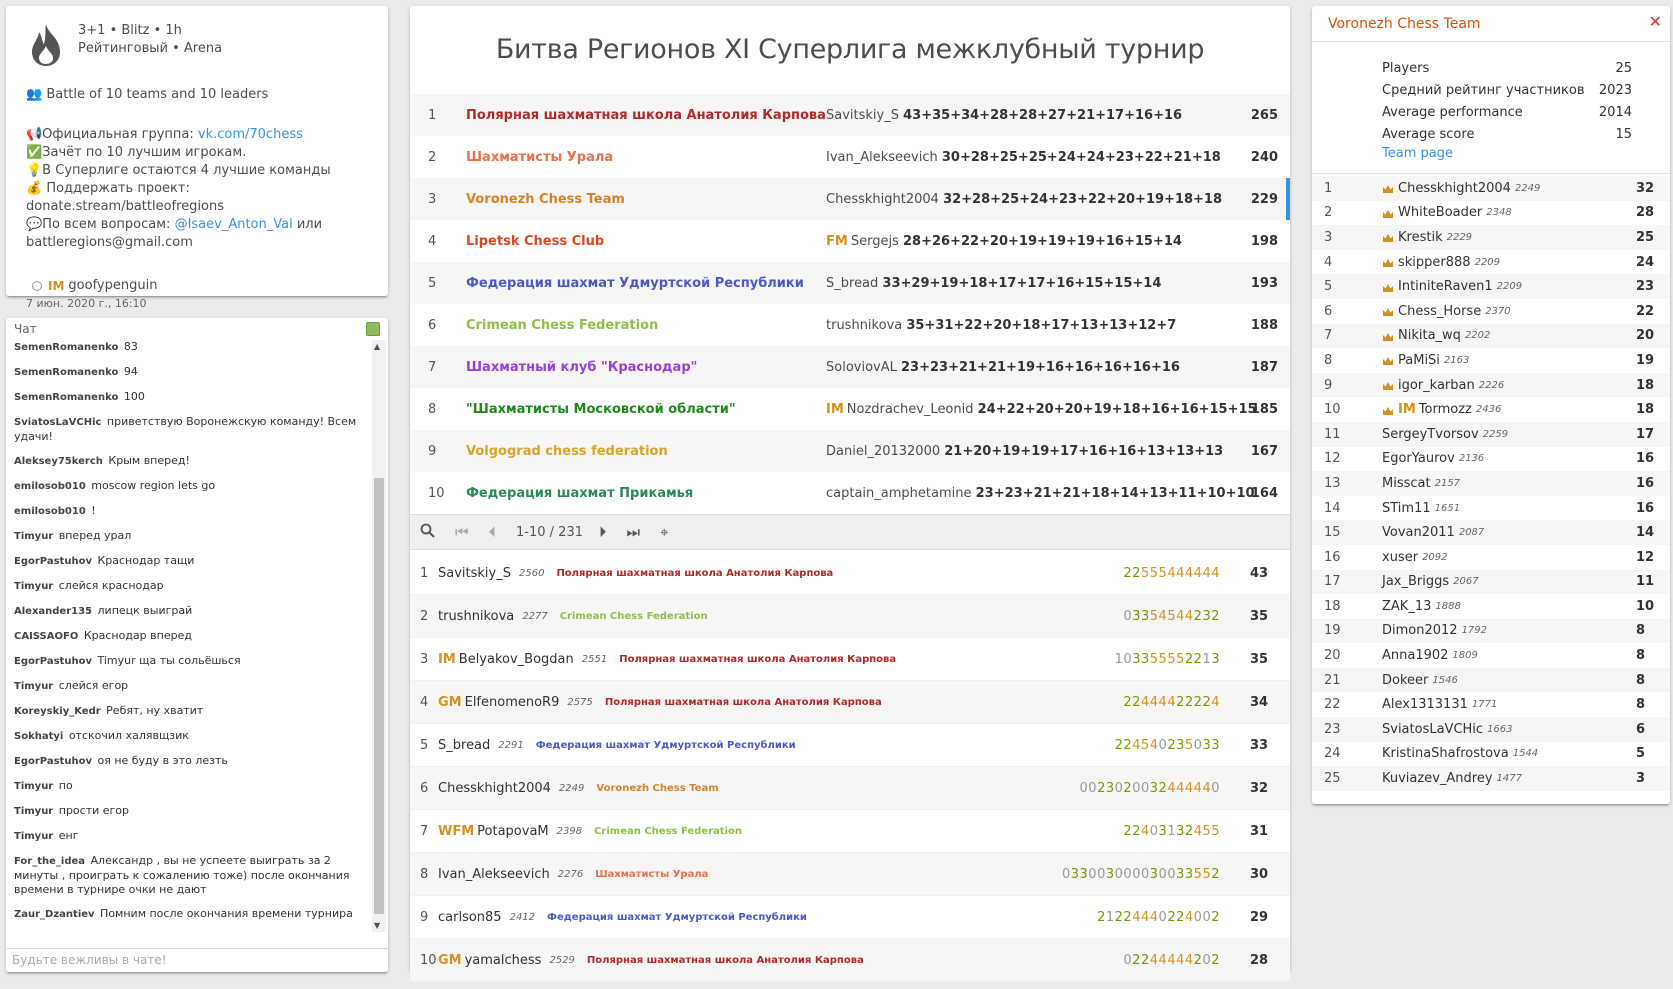 This screenshot has height=989, width=1673. Describe the element at coordinates (377, 346) in the screenshot. I see `scroll-up-icon: ▲` at that location.